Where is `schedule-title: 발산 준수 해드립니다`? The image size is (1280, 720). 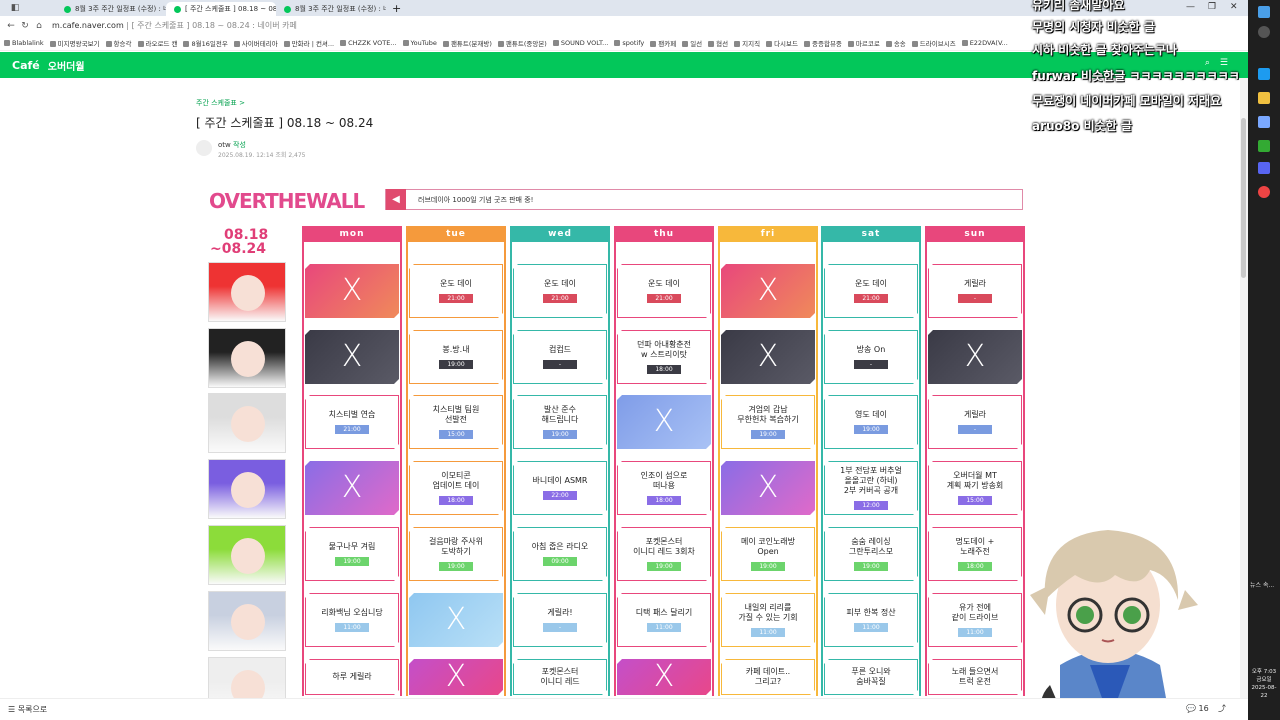
schedule-title: 발산 준수 해드립니다 is located at coordinates (560, 414).